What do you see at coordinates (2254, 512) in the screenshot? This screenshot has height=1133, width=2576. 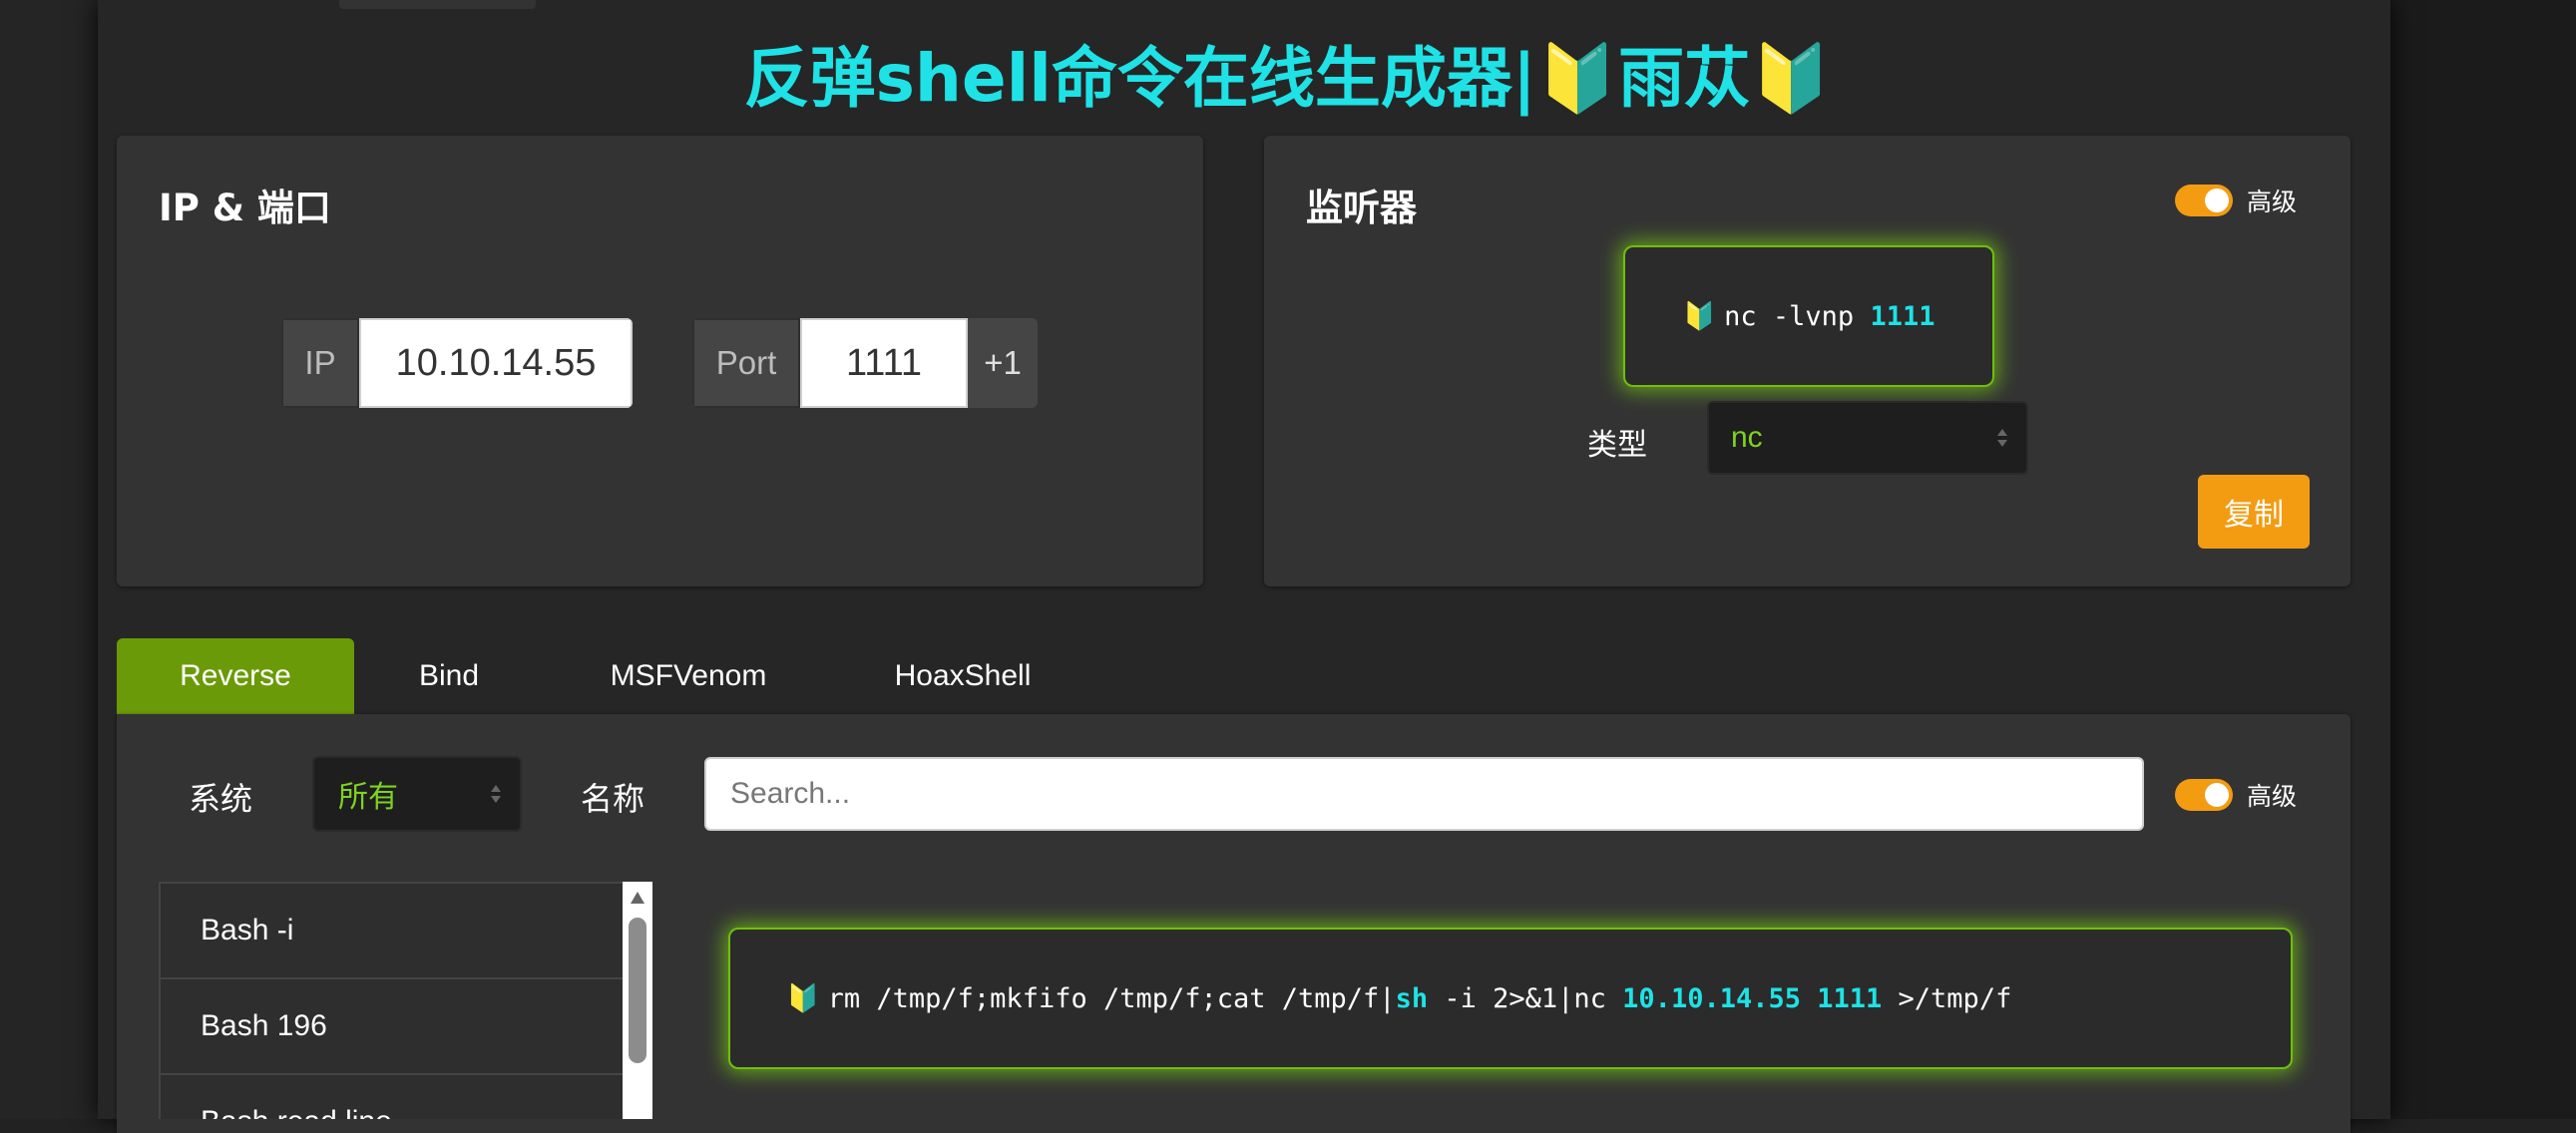 I see `copy-listener-button: 复制` at bounding box center [2254, 512].